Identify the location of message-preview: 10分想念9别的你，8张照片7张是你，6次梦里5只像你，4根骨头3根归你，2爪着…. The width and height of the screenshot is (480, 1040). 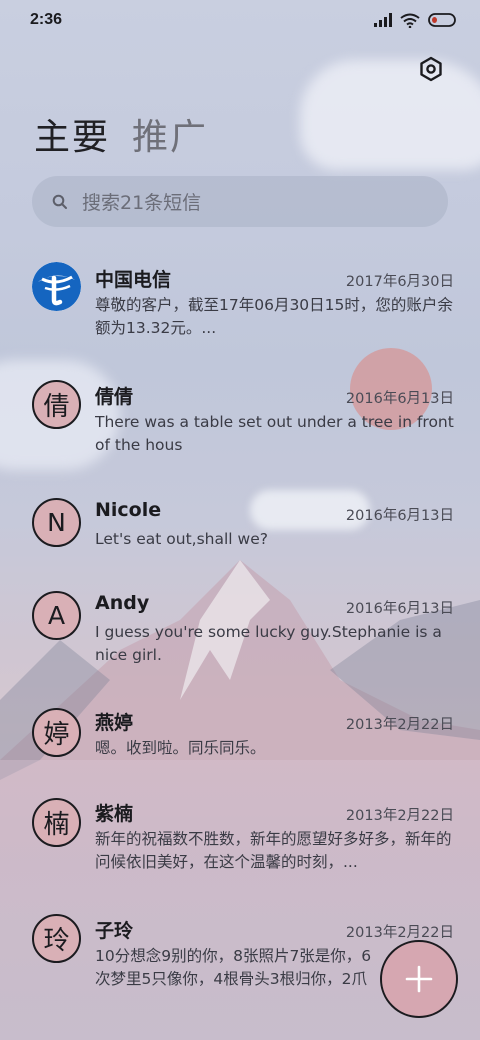
(233, 967).